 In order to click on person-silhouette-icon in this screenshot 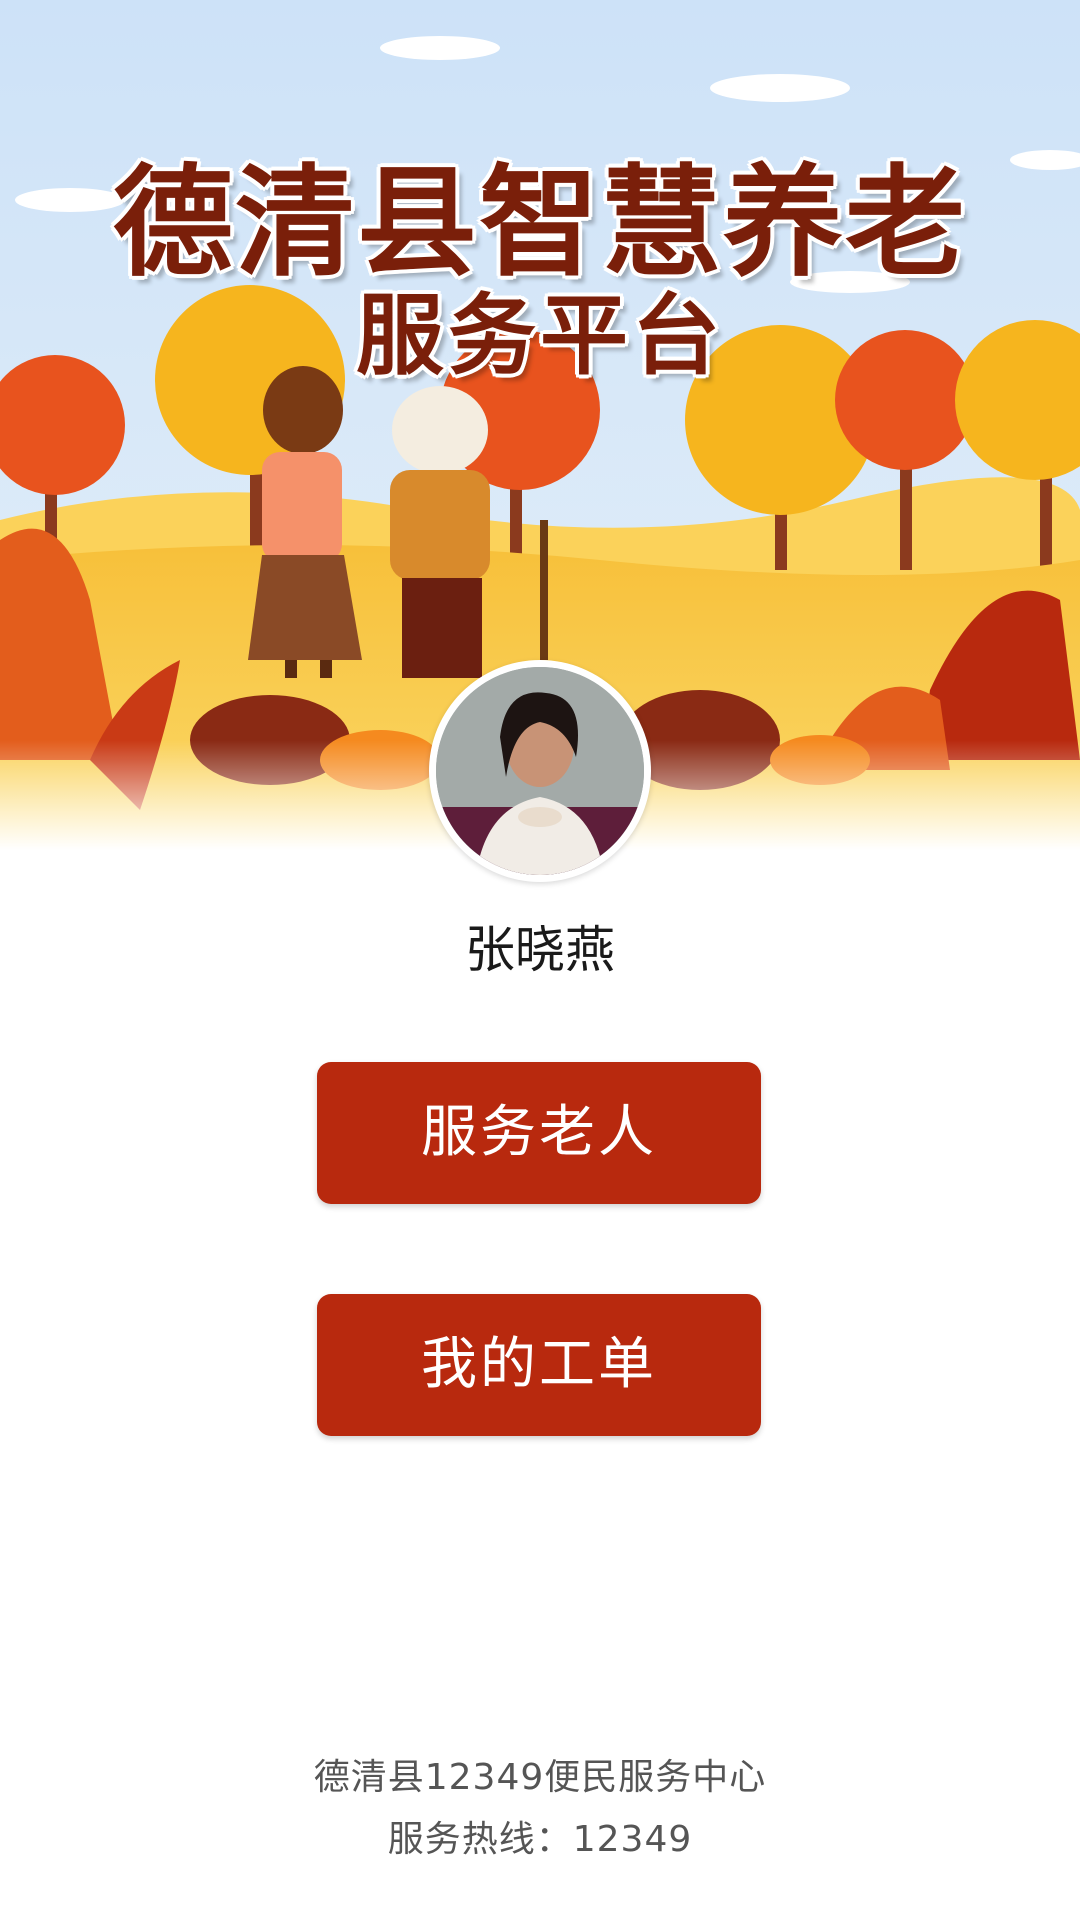, I will do `click(540, 771)`.